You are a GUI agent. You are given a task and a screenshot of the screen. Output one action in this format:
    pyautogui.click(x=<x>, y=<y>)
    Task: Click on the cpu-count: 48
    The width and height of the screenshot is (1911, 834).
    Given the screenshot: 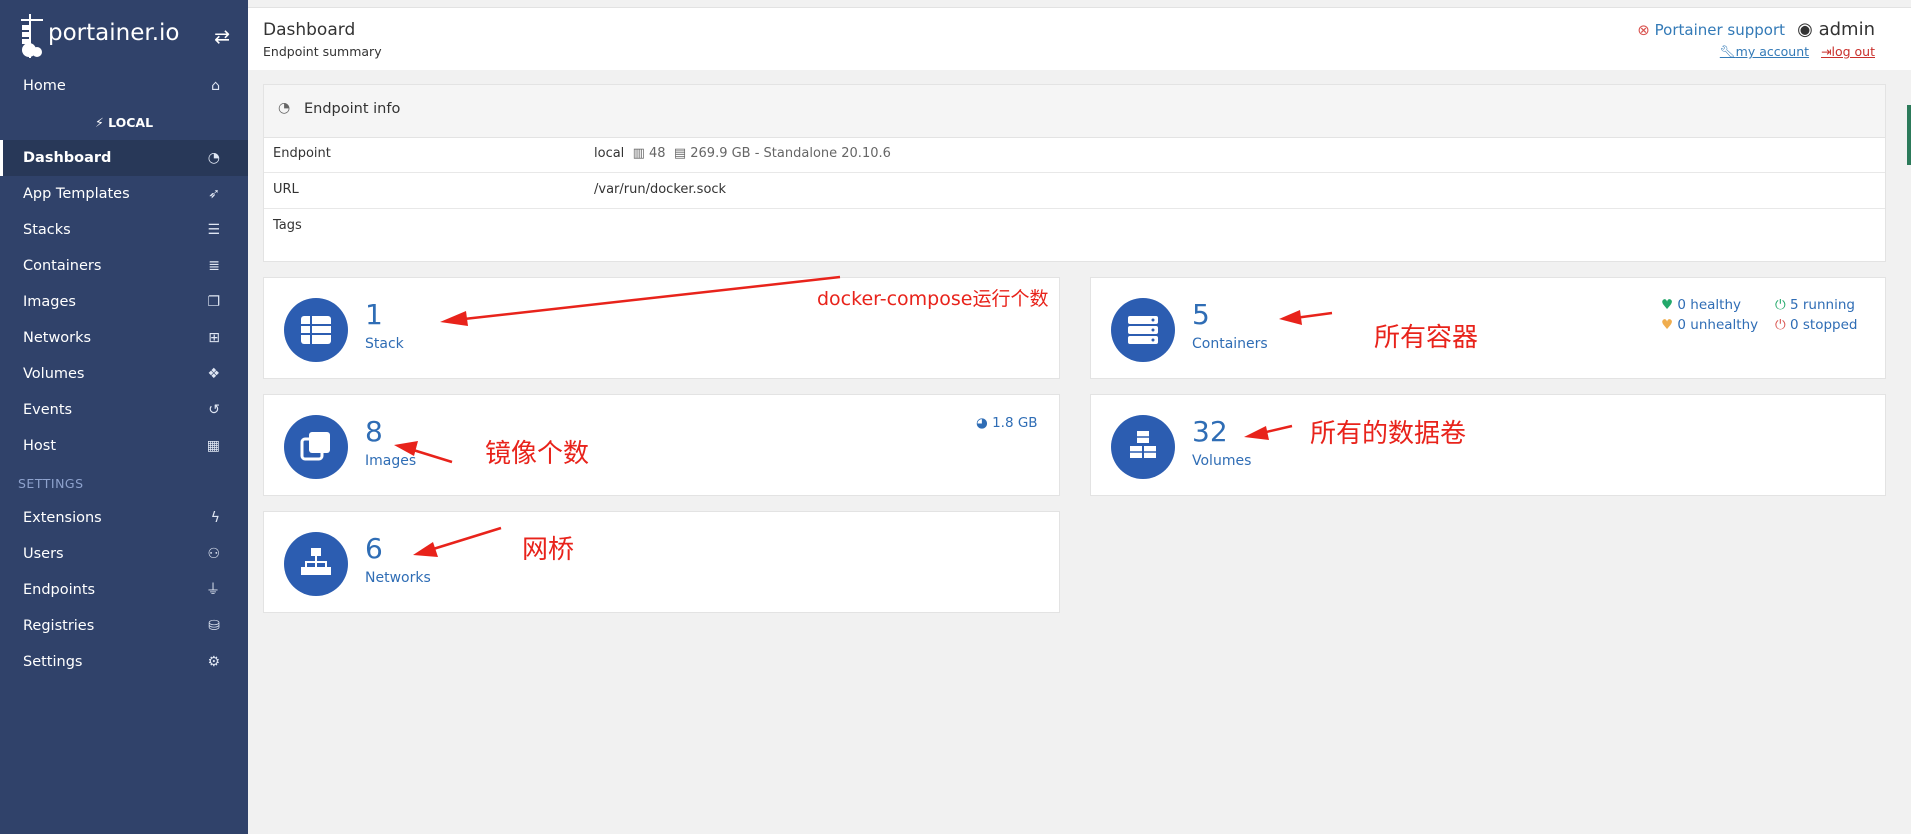 What is the action you would take?
    pyautogui.click(x=657, y=153)
    